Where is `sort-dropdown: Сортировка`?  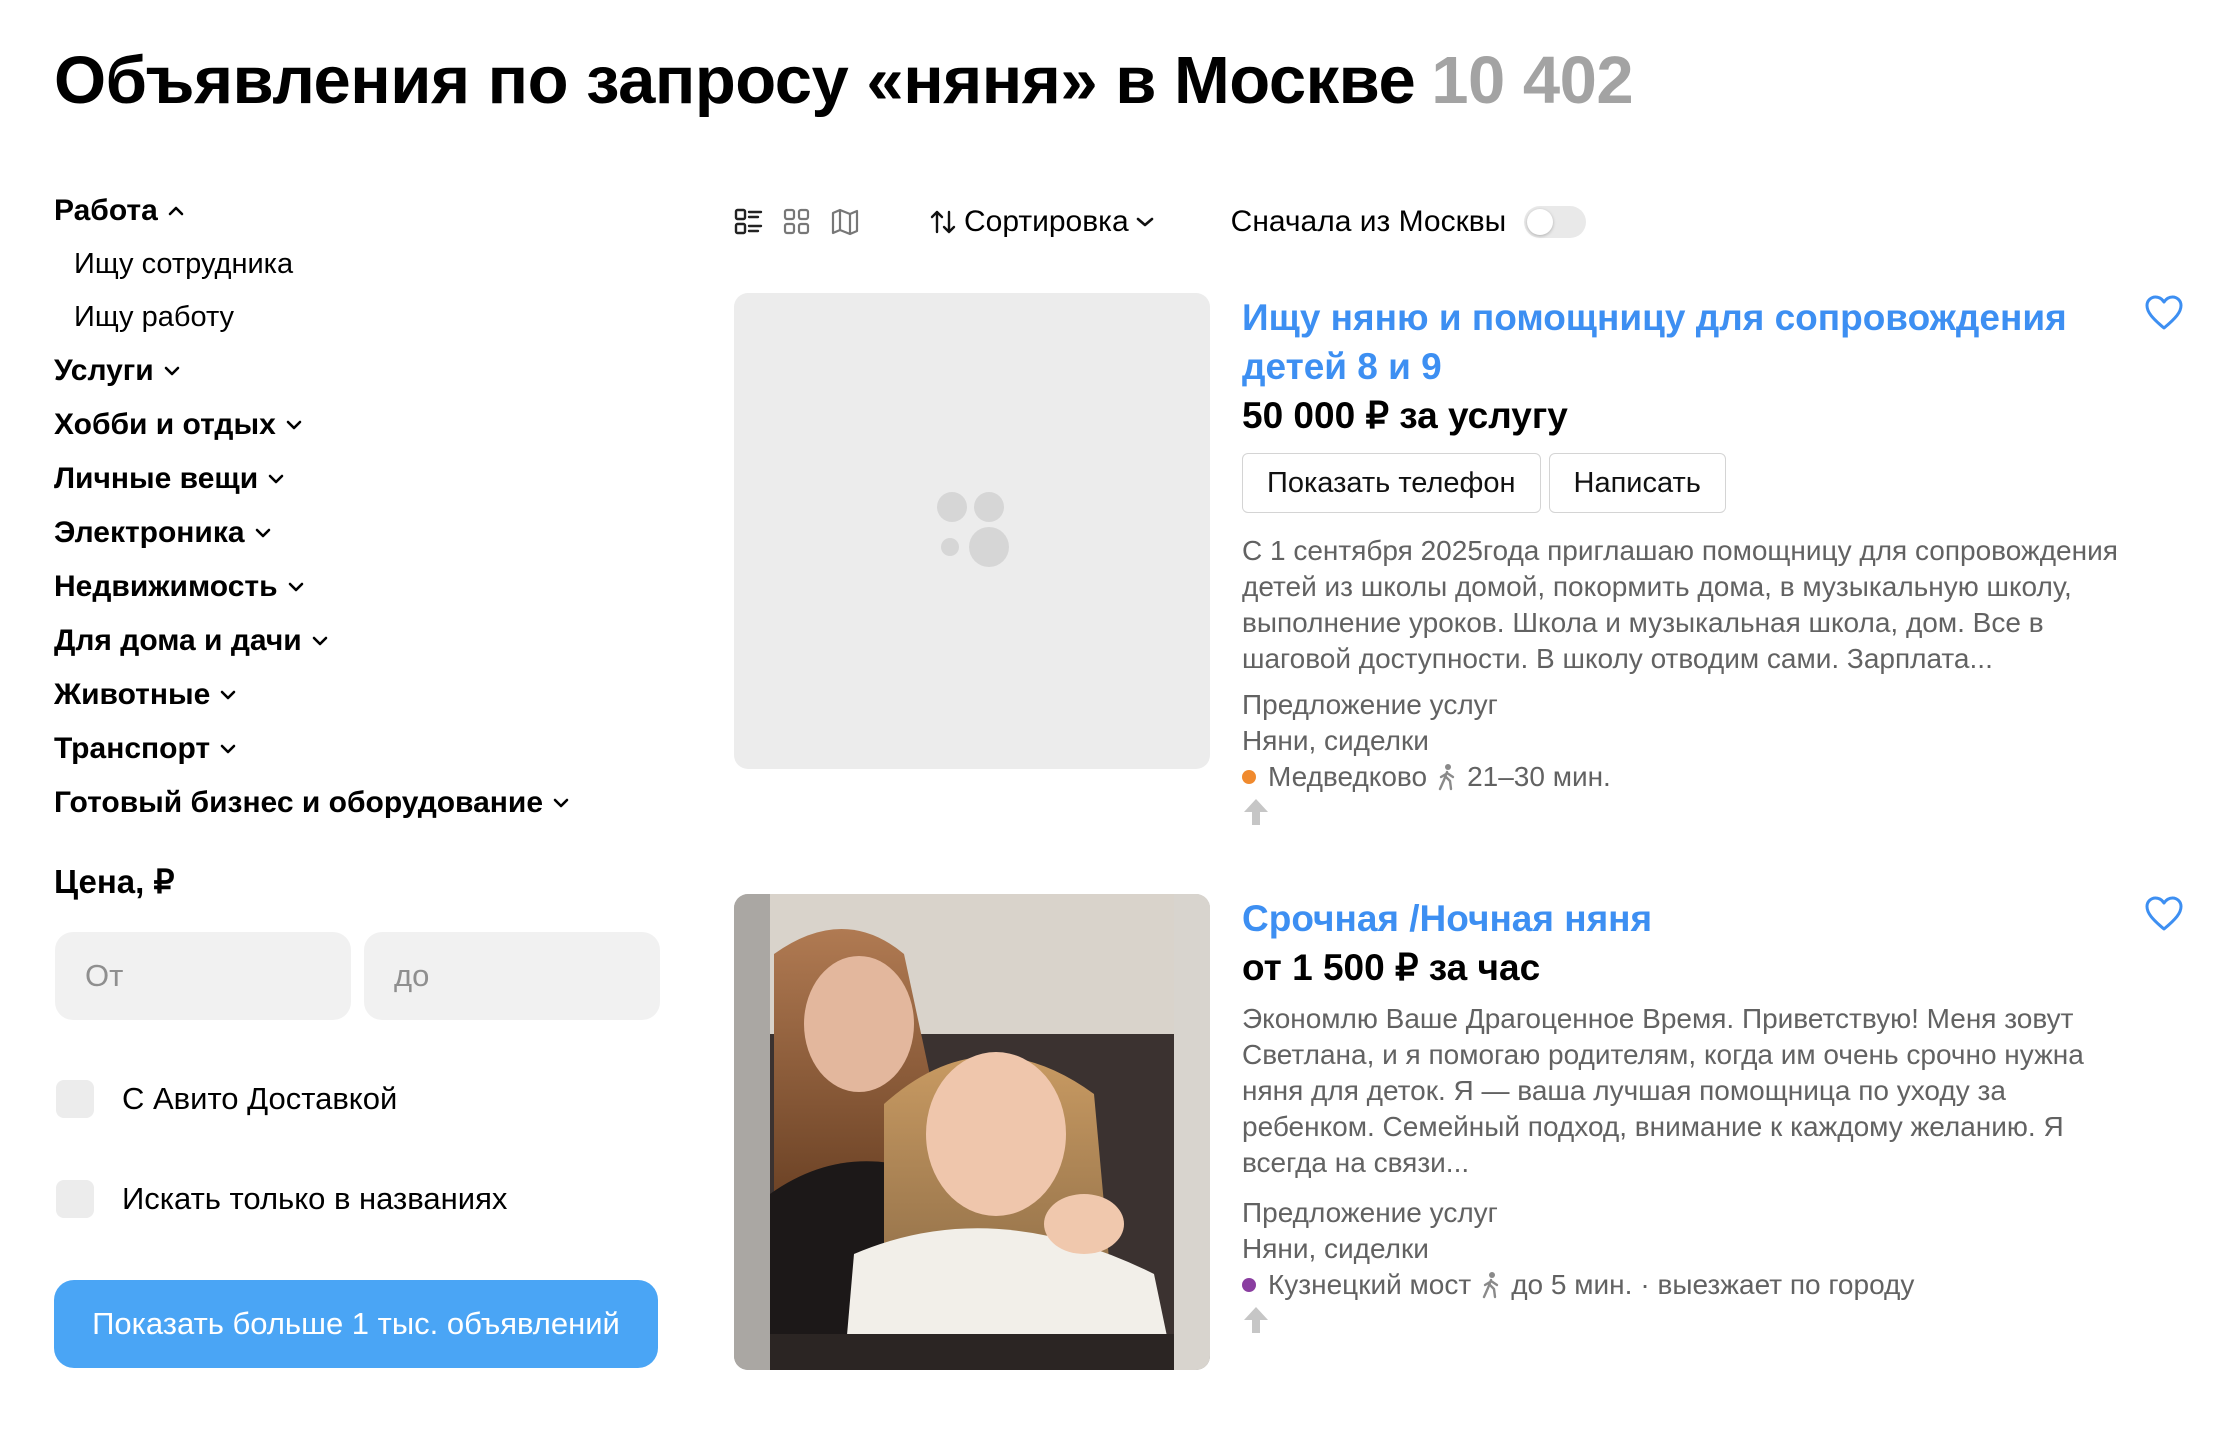
sort-dropdown: Сортировка is located at coordinates (1046, 222).